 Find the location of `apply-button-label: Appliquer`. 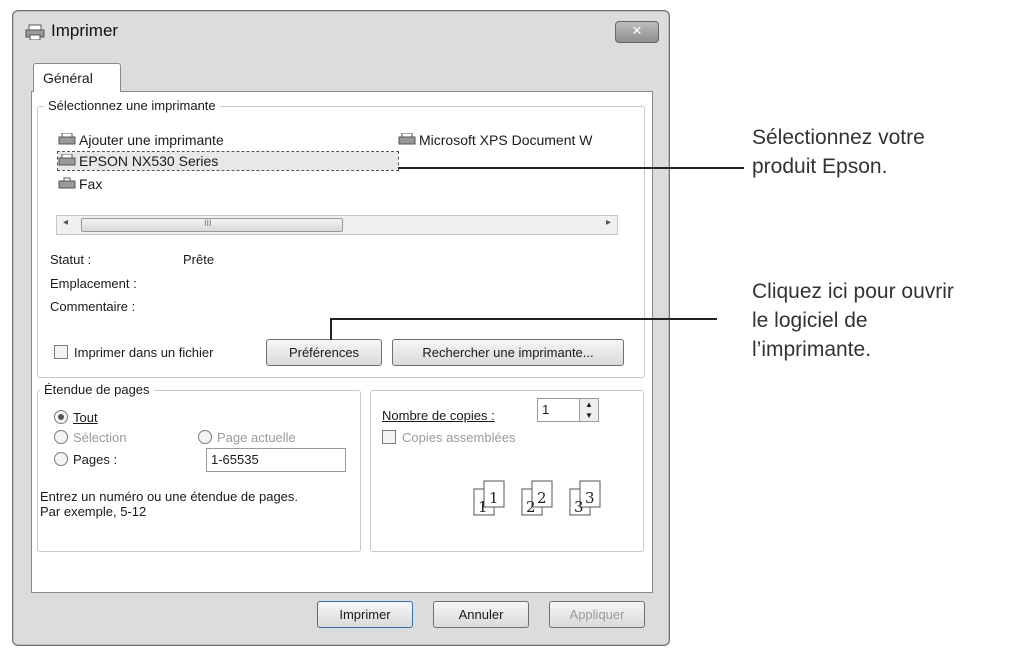

apply-button-label: Appliquer is located at coordinates (597, 614).